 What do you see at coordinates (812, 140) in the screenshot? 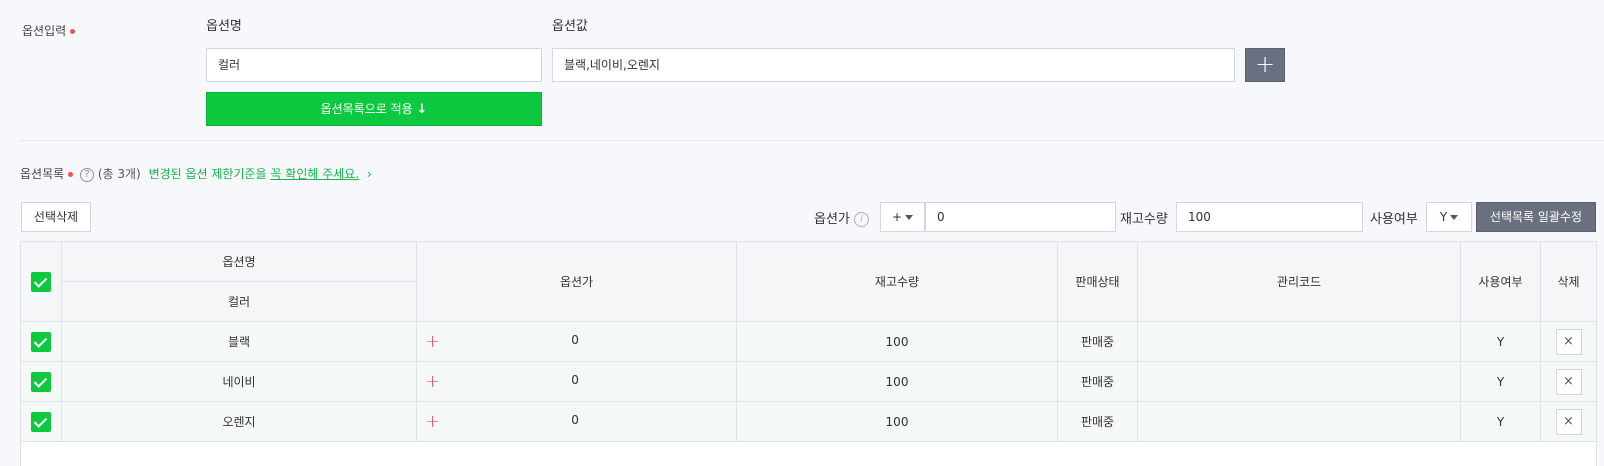
I see `section-divider` at bounding box center [812, 140].